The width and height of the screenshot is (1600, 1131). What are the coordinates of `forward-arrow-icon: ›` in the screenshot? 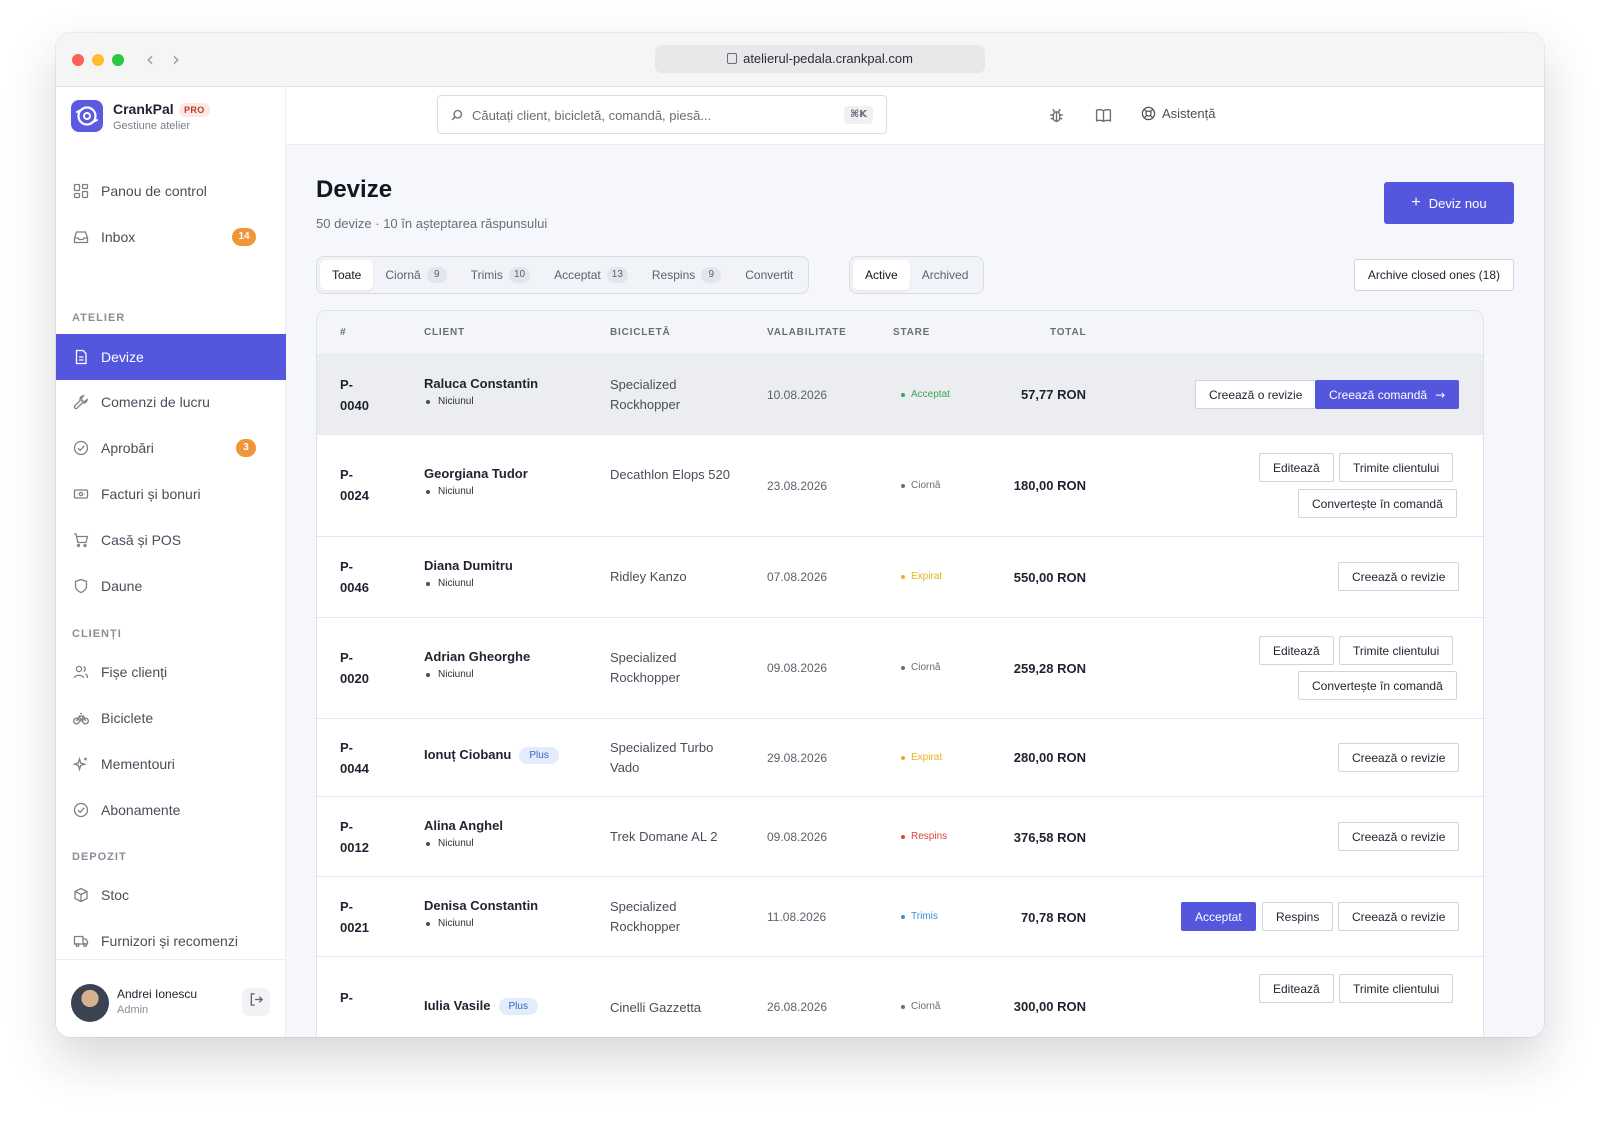 It's located at (176, 59).